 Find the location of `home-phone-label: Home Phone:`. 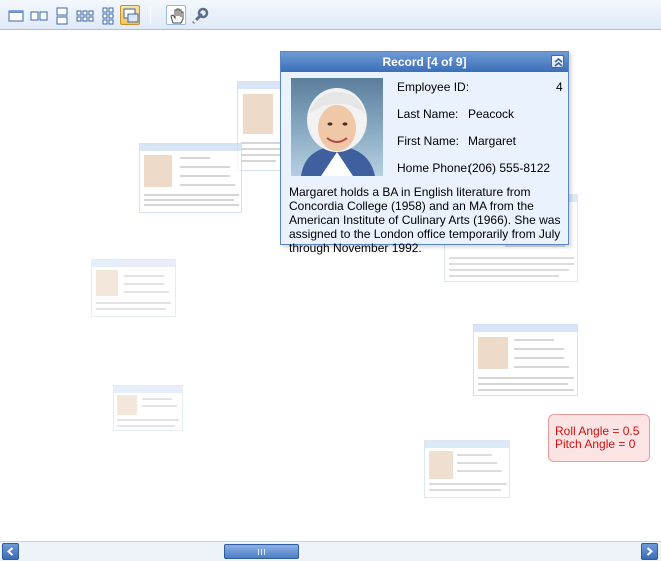

home-phone-label: Home Phone: is located at coordinates (434, 168).